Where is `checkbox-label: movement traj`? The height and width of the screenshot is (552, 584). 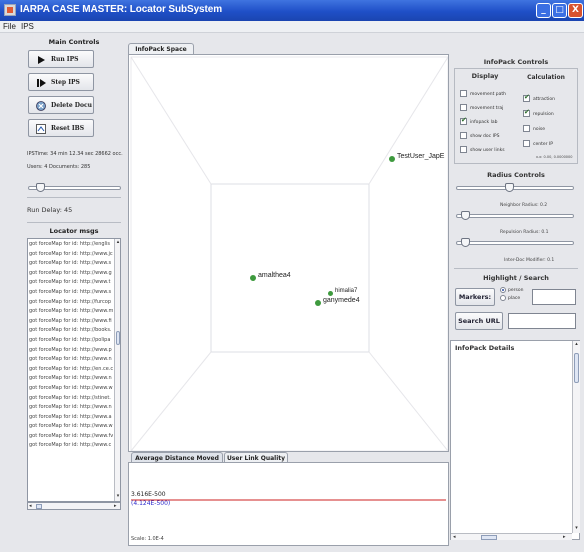
checkbox-label: movement traj is located at coordinates (487, 108).